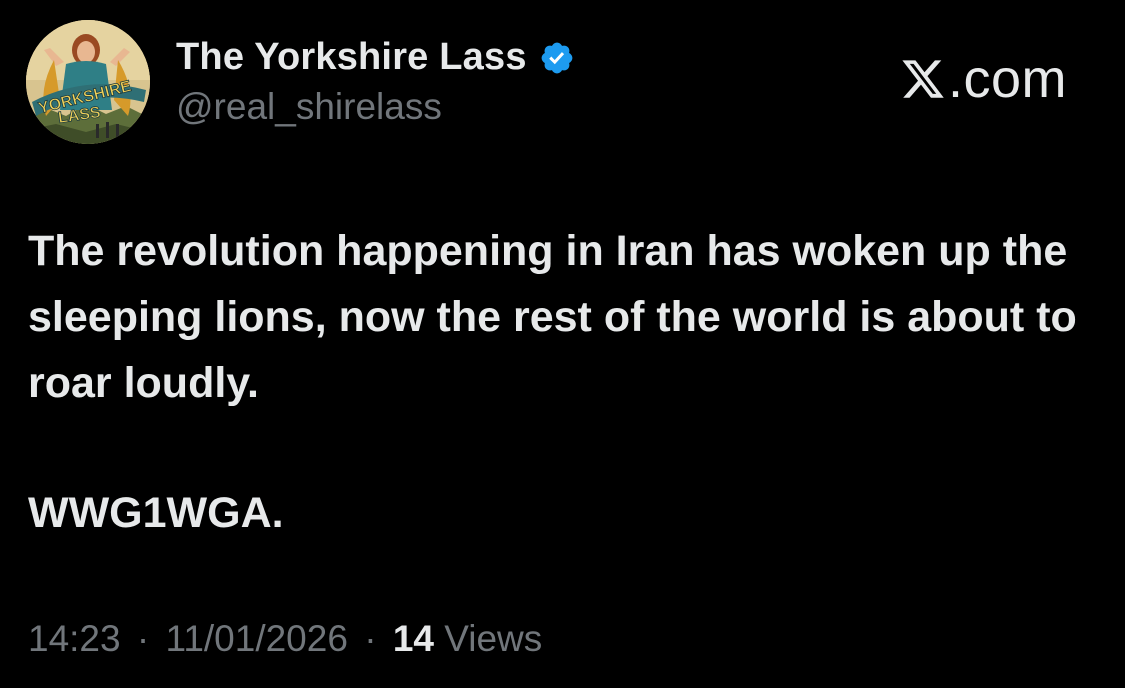  Describe the element at coordinates (493, 638) in the screenshot. I see `views-label: Views` at that location.